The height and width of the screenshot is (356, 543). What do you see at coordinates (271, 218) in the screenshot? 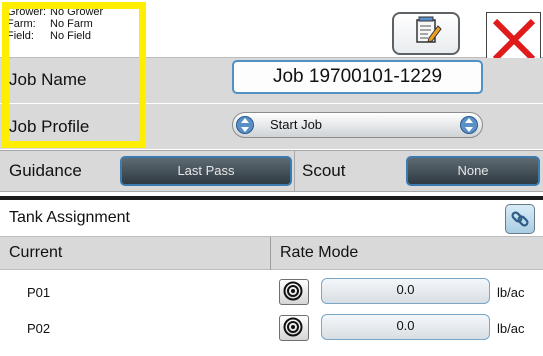
I see `tank-assignment-row: Tank Assignment` at bounding box center [271, 218].